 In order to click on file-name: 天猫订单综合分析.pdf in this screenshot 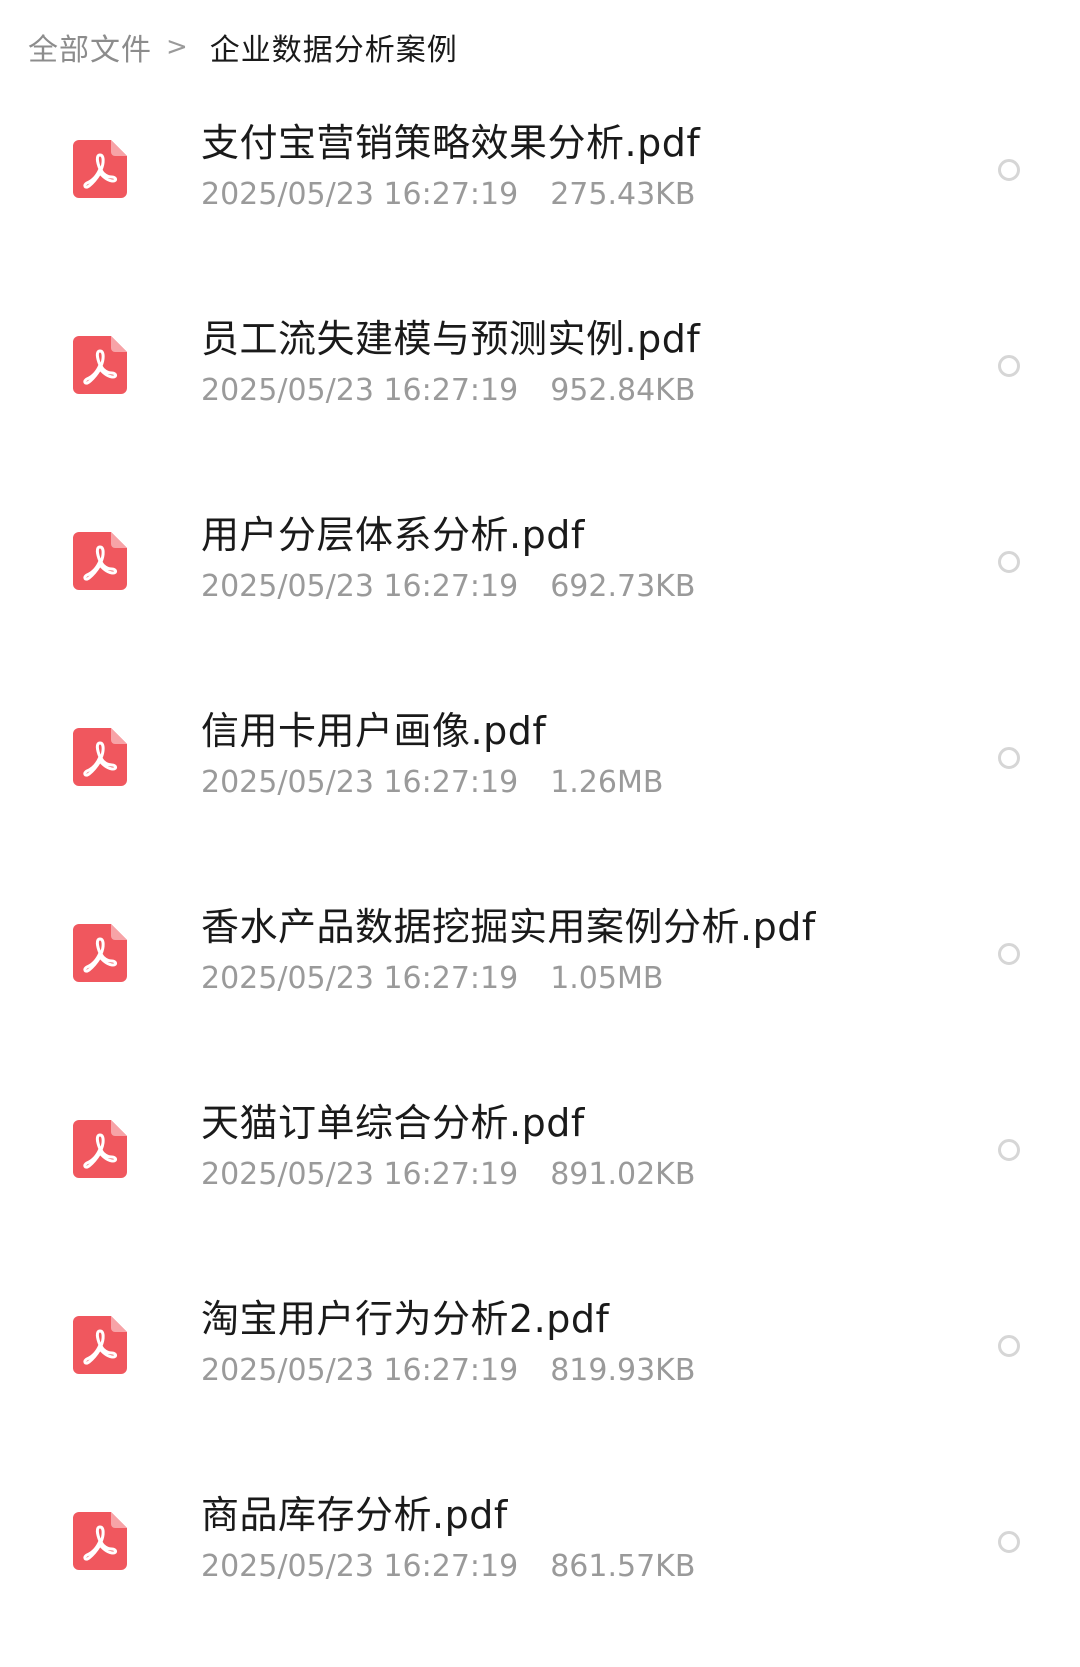, I will do `click(393, 1123)`.